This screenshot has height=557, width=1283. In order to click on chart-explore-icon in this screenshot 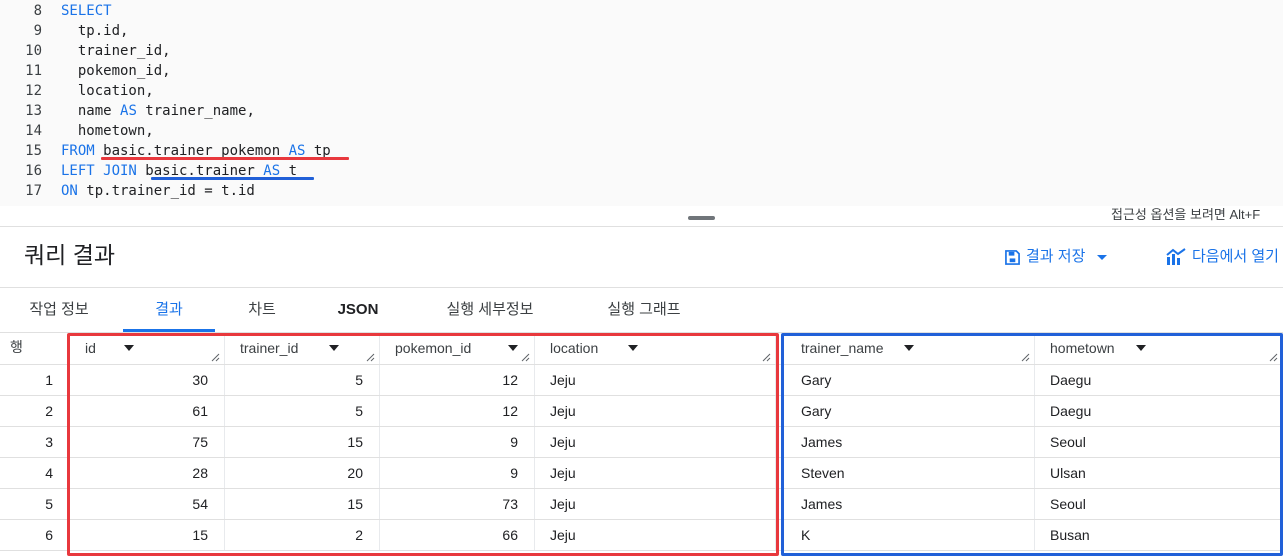, I will do `click(1176, 256)`.